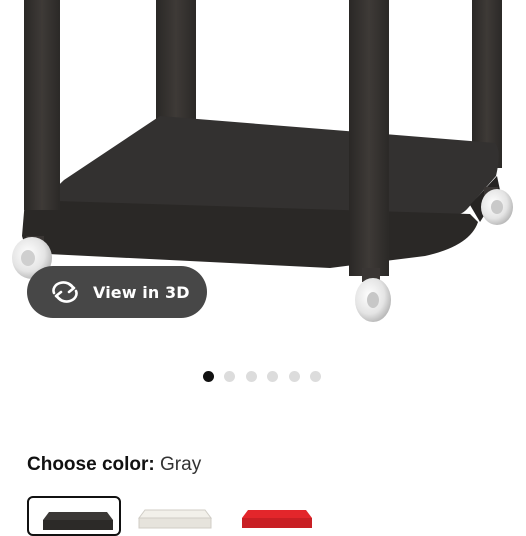  Describe the element at coordinates (181, 464) in the screenshot. I see `selected-color-value: Gray` at that location.